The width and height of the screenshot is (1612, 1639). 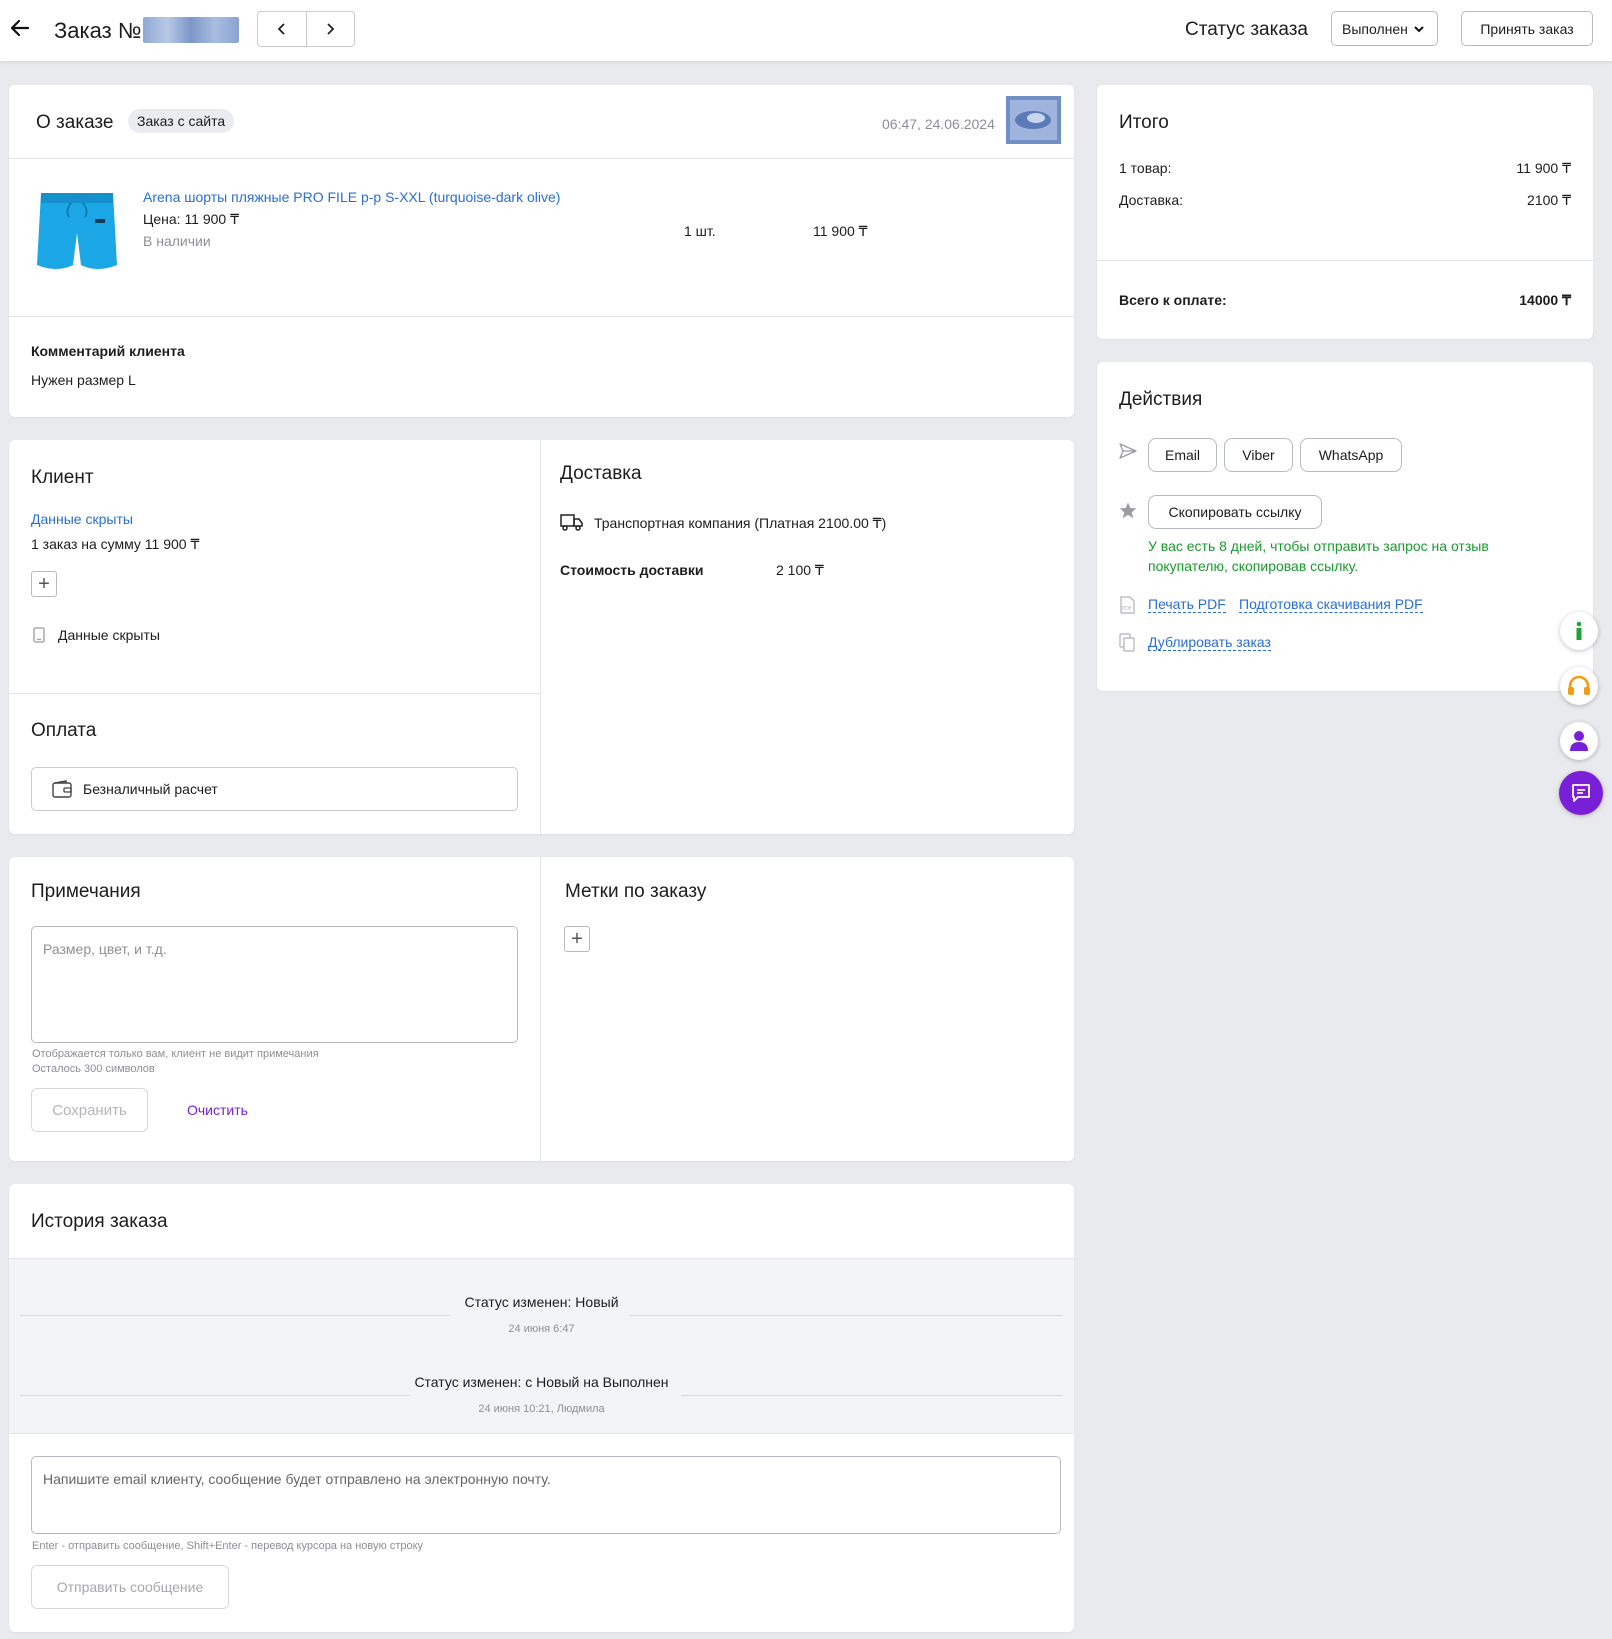 What do you see at coordinates (1127, 609) in the screenshot?
I see `svg-text: PDF` at bounding box center [1127, 609].